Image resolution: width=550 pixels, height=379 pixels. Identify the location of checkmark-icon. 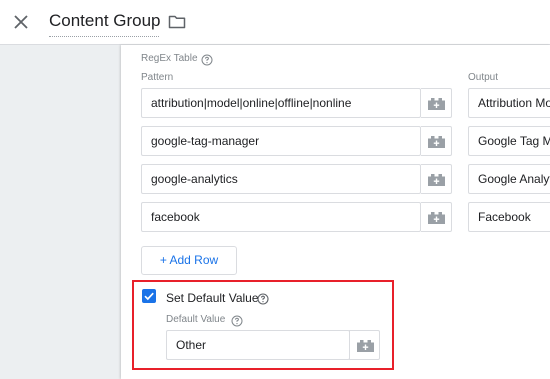
(149, 296).